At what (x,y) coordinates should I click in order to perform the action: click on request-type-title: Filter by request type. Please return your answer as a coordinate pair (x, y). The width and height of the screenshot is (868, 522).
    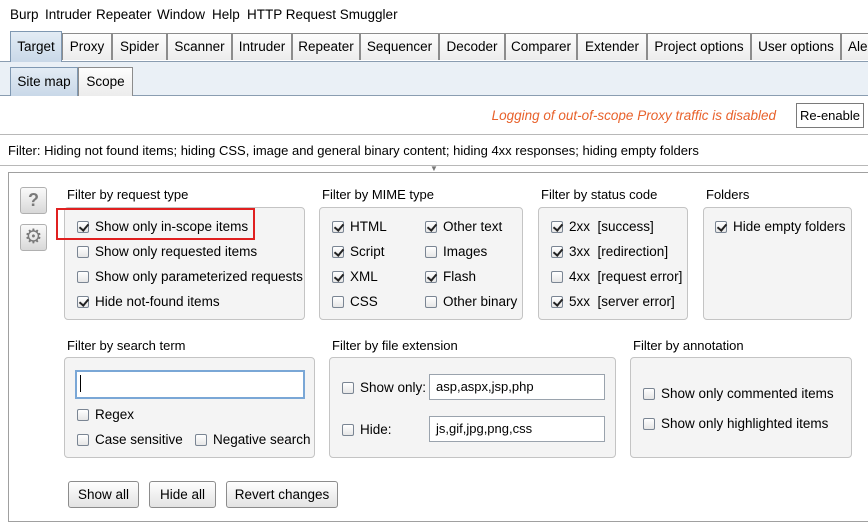
    Looking at the image, I should click on (128, 194).